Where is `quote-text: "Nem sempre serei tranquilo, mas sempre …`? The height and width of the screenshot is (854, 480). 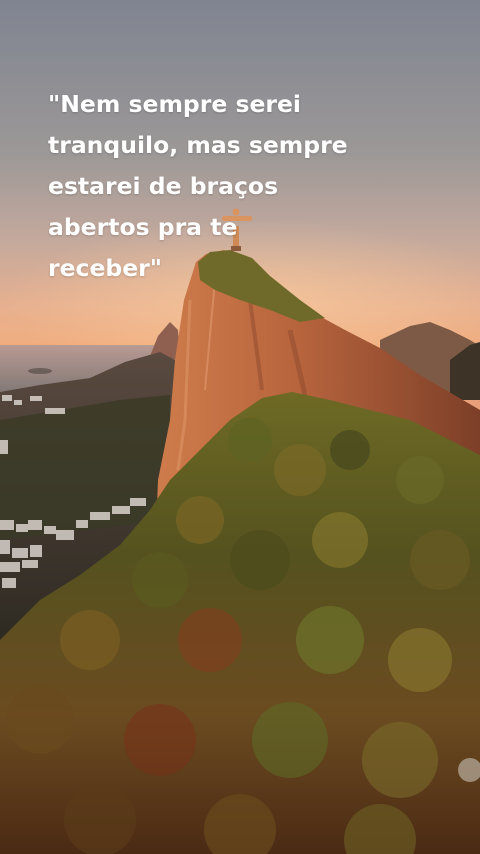
quote-text: "Nem sempre serei tranquilo, mas sempre … is located at coordinates (198, 186).